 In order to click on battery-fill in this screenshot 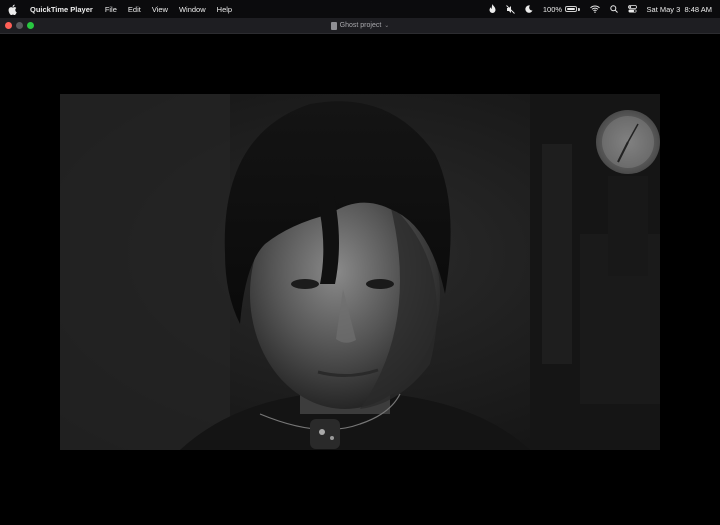, I will do `click(571, 9)`.